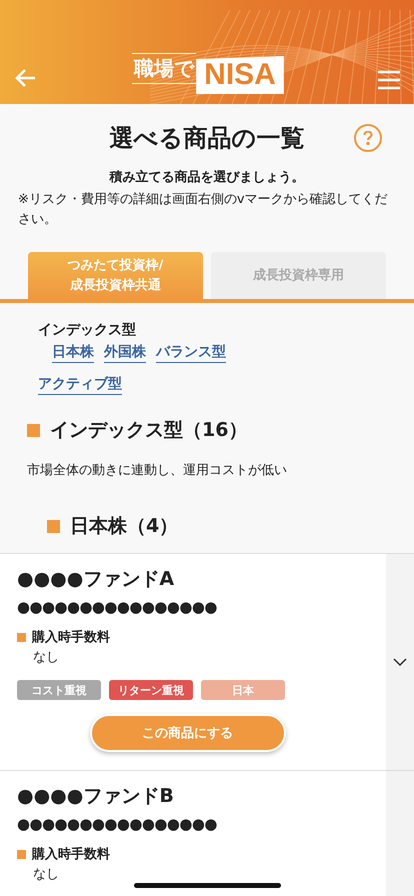  What do you see at coordinates (207, 138) in the screenshot?
I see `page-title: 選べる商品の一覧` at bounding box center [207, 138].